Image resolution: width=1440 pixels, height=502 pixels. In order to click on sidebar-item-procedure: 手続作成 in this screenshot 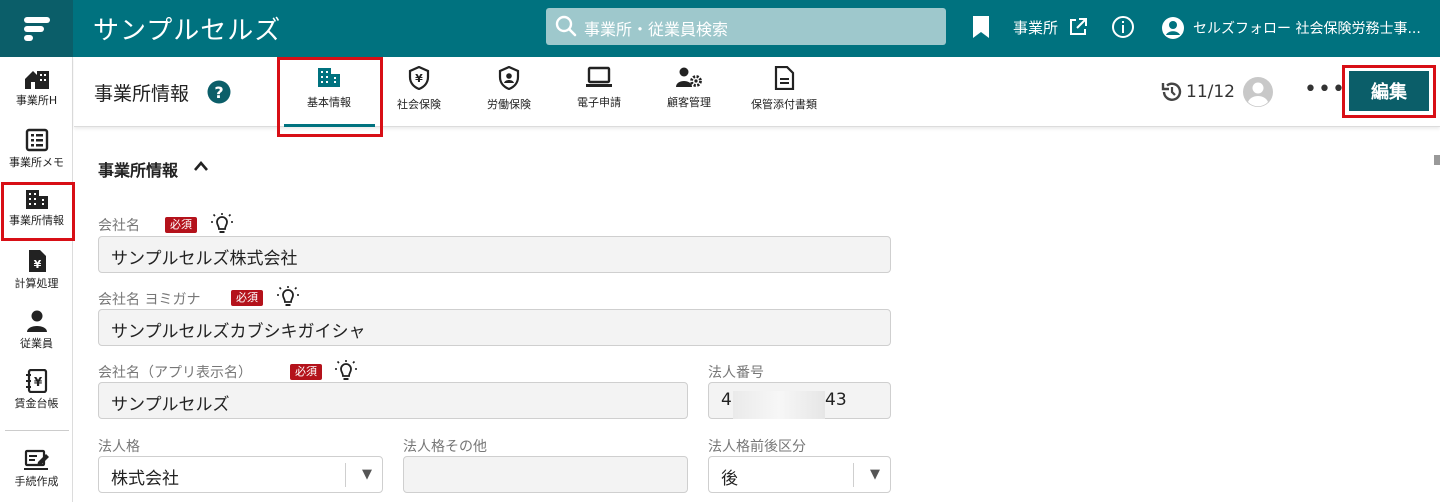, I will do `click(36, 469)`.